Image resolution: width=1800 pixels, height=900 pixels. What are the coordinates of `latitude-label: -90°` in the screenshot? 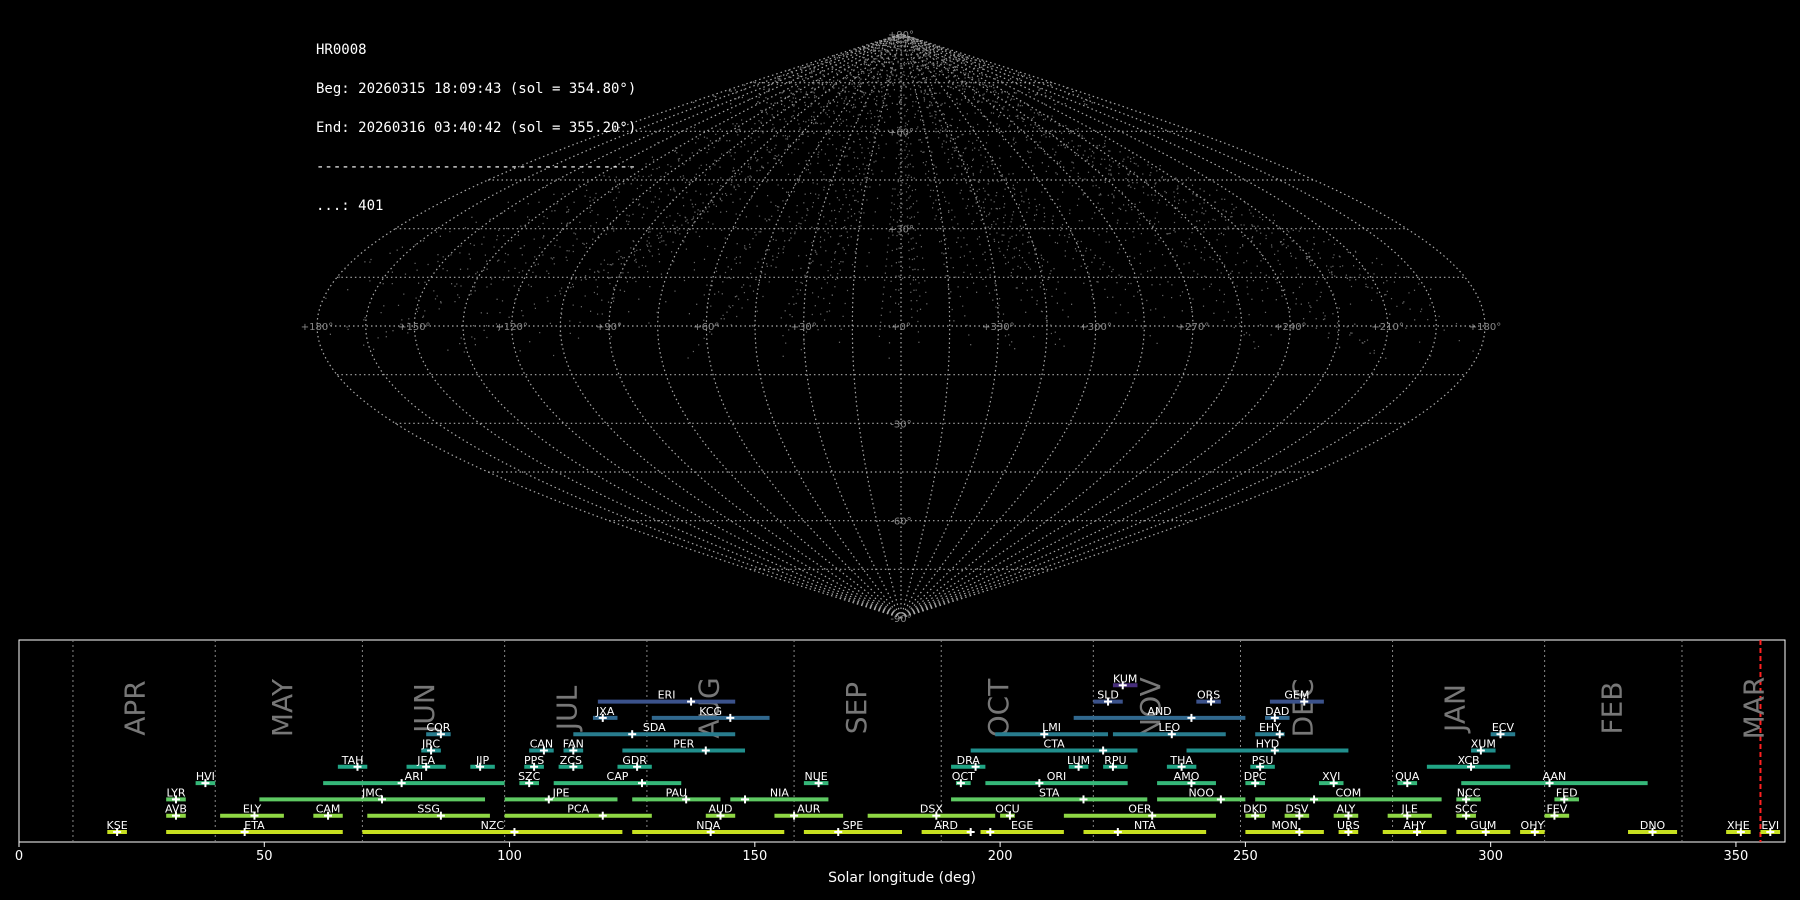 It's located at (900, 619).